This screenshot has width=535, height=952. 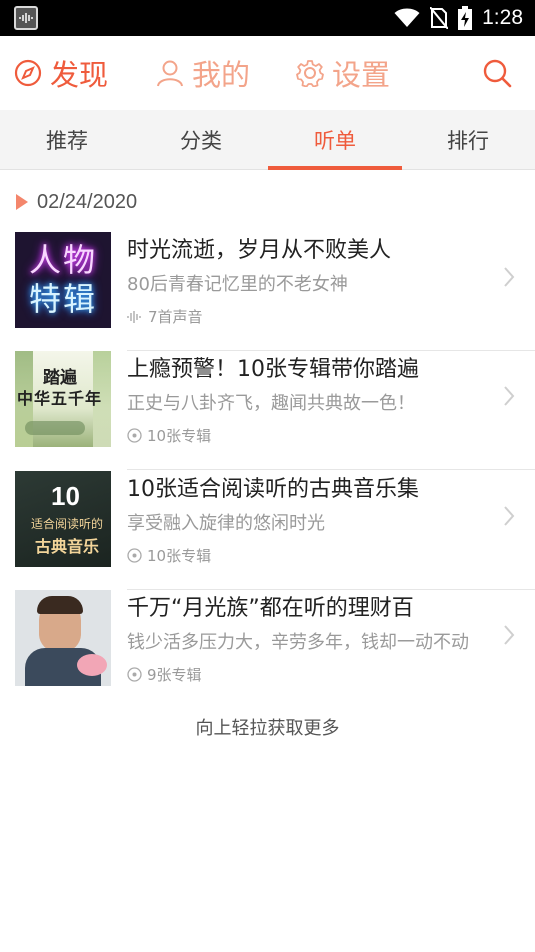 I want to click on tab-recommend: 推荐, so click(x=67, y=140).